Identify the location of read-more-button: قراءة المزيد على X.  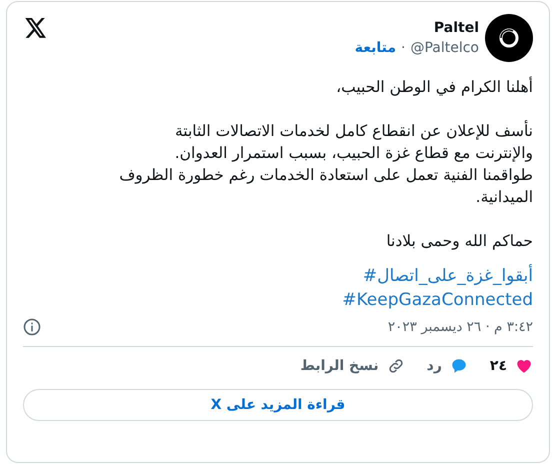
(278, 405).